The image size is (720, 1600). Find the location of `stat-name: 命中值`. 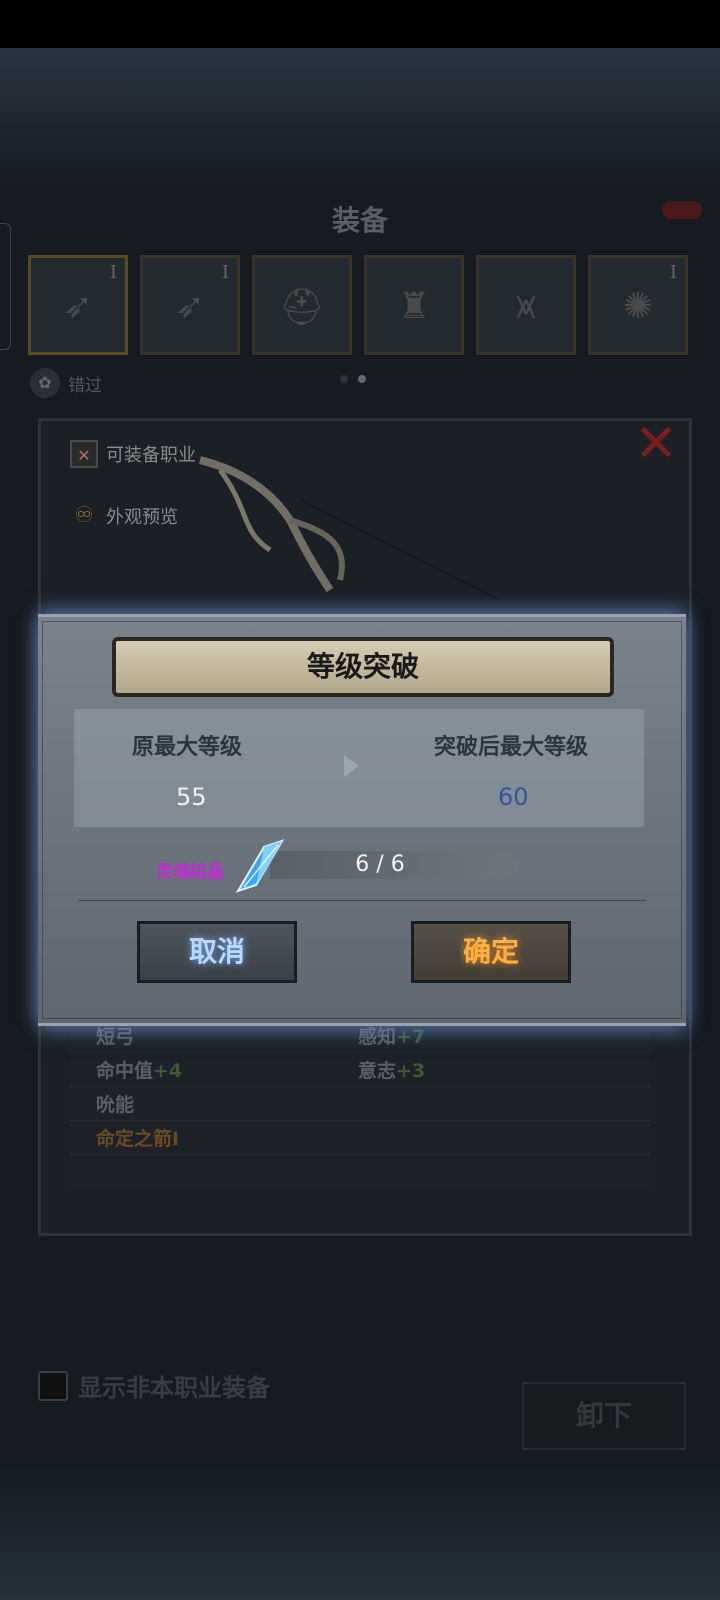

stat-name: 命中值 is located at coordinates (125, 1071).